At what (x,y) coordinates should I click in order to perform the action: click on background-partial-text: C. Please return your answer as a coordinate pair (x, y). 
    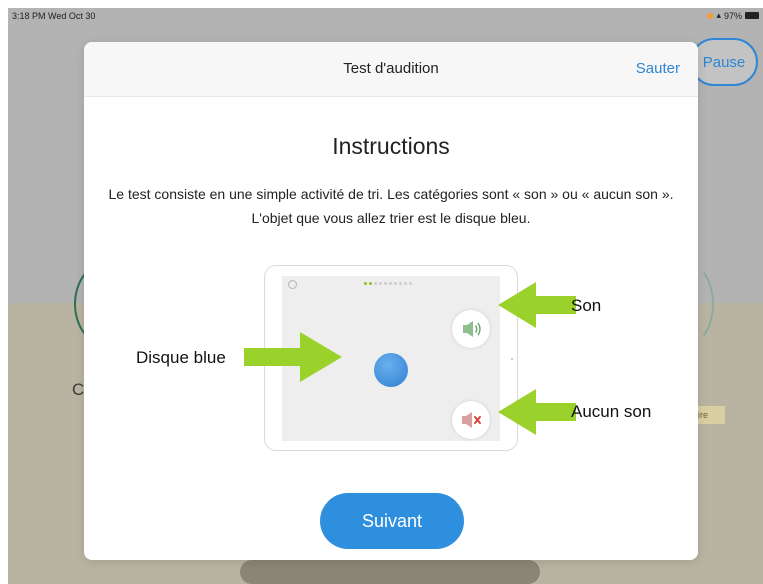
    Looking at the image, I should click on (78, 389).